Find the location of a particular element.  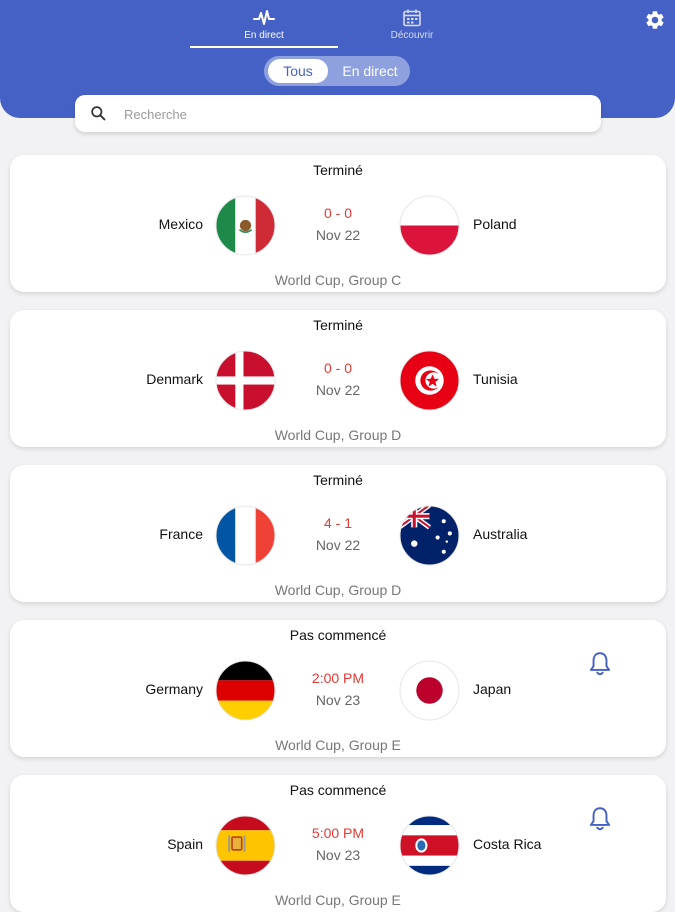

away-team-name: Poland is located at coordinates (495, 224).